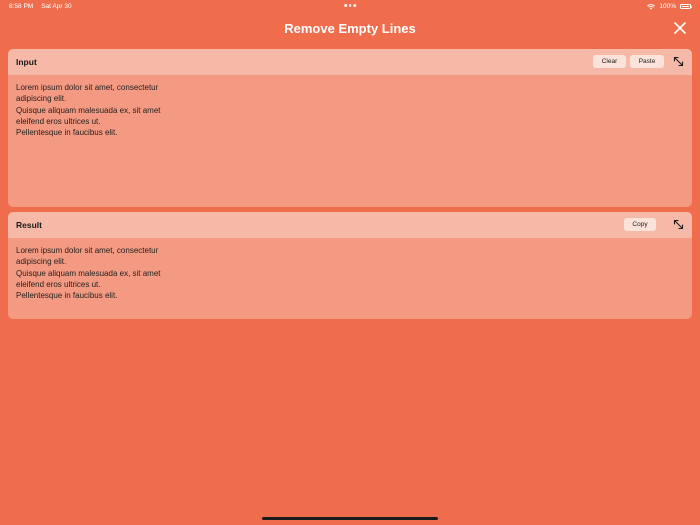 The width and height of the screenshot is (700, 525). What do you see at coordinates (56, 6) in the screenshot?
I see `status-date: Sat Apr 30` at bounding box center [56, 6].